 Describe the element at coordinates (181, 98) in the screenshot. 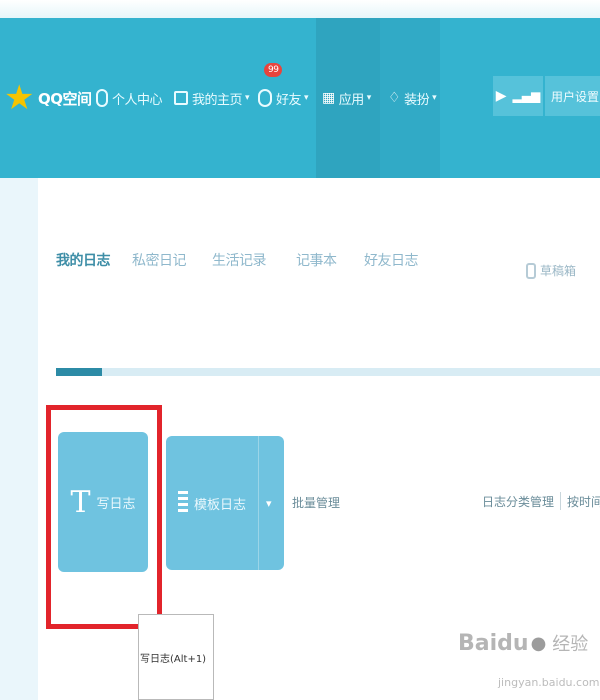

I see `home-icon` at that location.